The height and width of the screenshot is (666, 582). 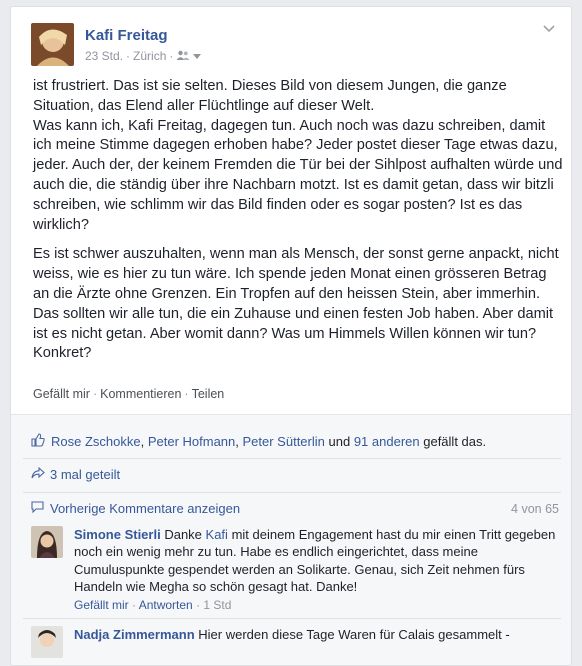 I want to click on comment-text-part: Danke, so click(x=183, y=534).